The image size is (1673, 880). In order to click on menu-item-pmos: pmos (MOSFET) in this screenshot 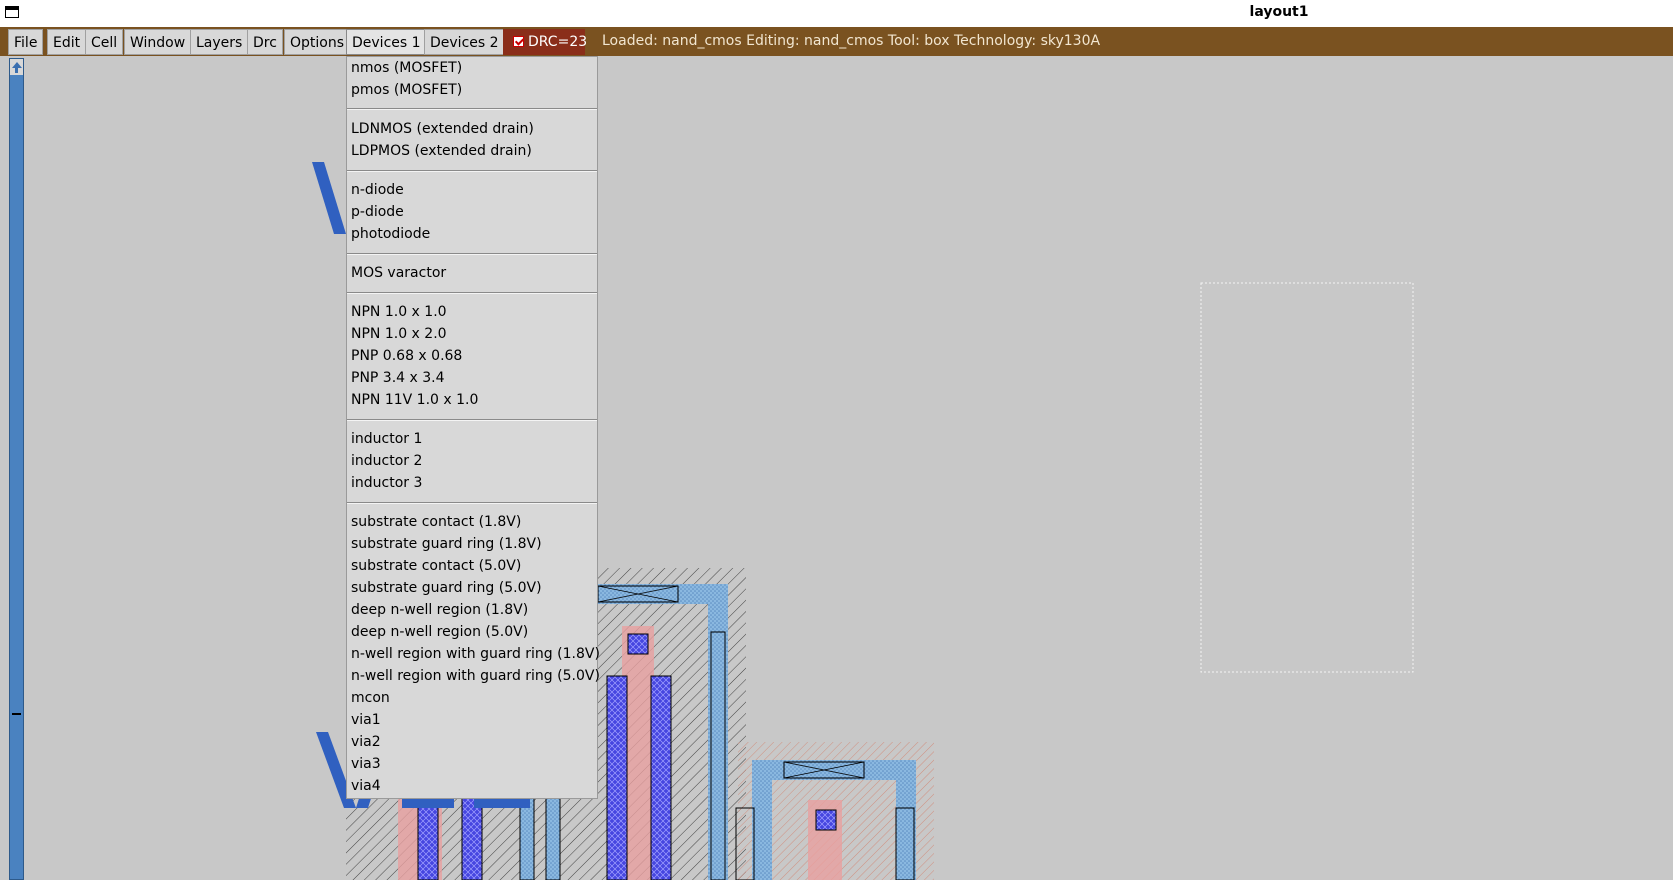, I will do `click(406, 90)`.